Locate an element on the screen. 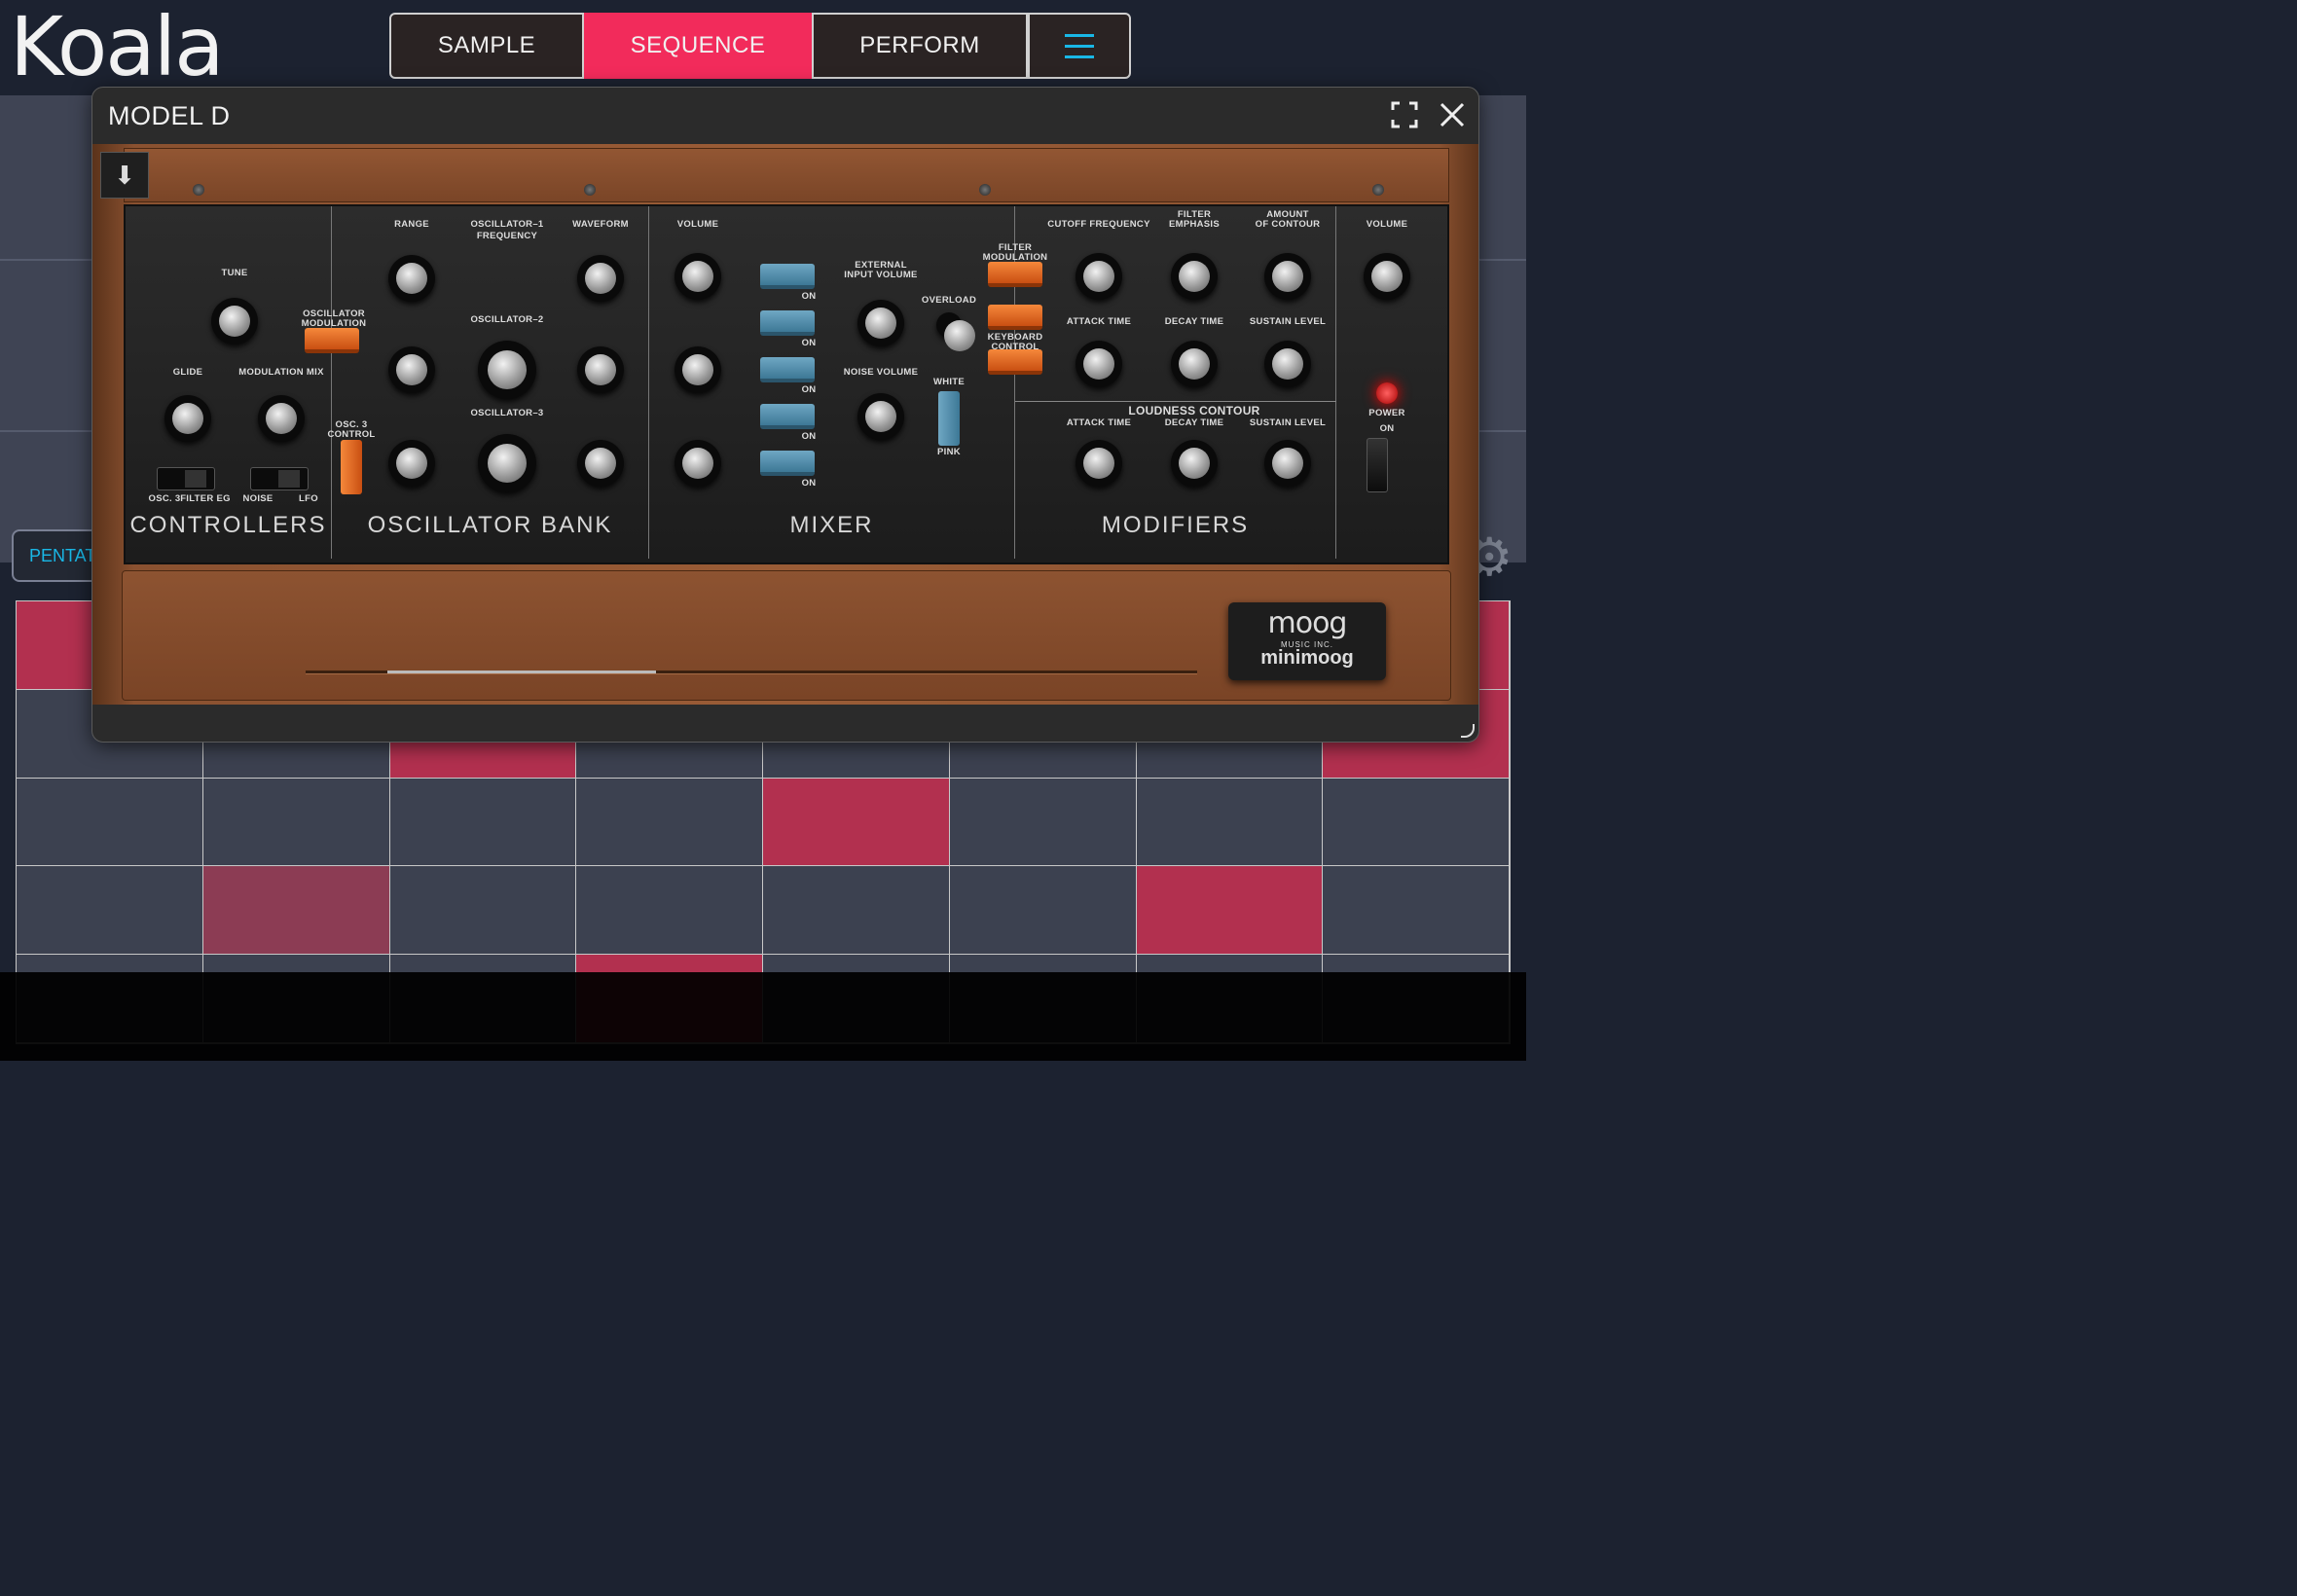 Image resolution: width=2297 pixels, height=1596 pixels. download-icon: ⬇ is located at coordinates (125, 176).